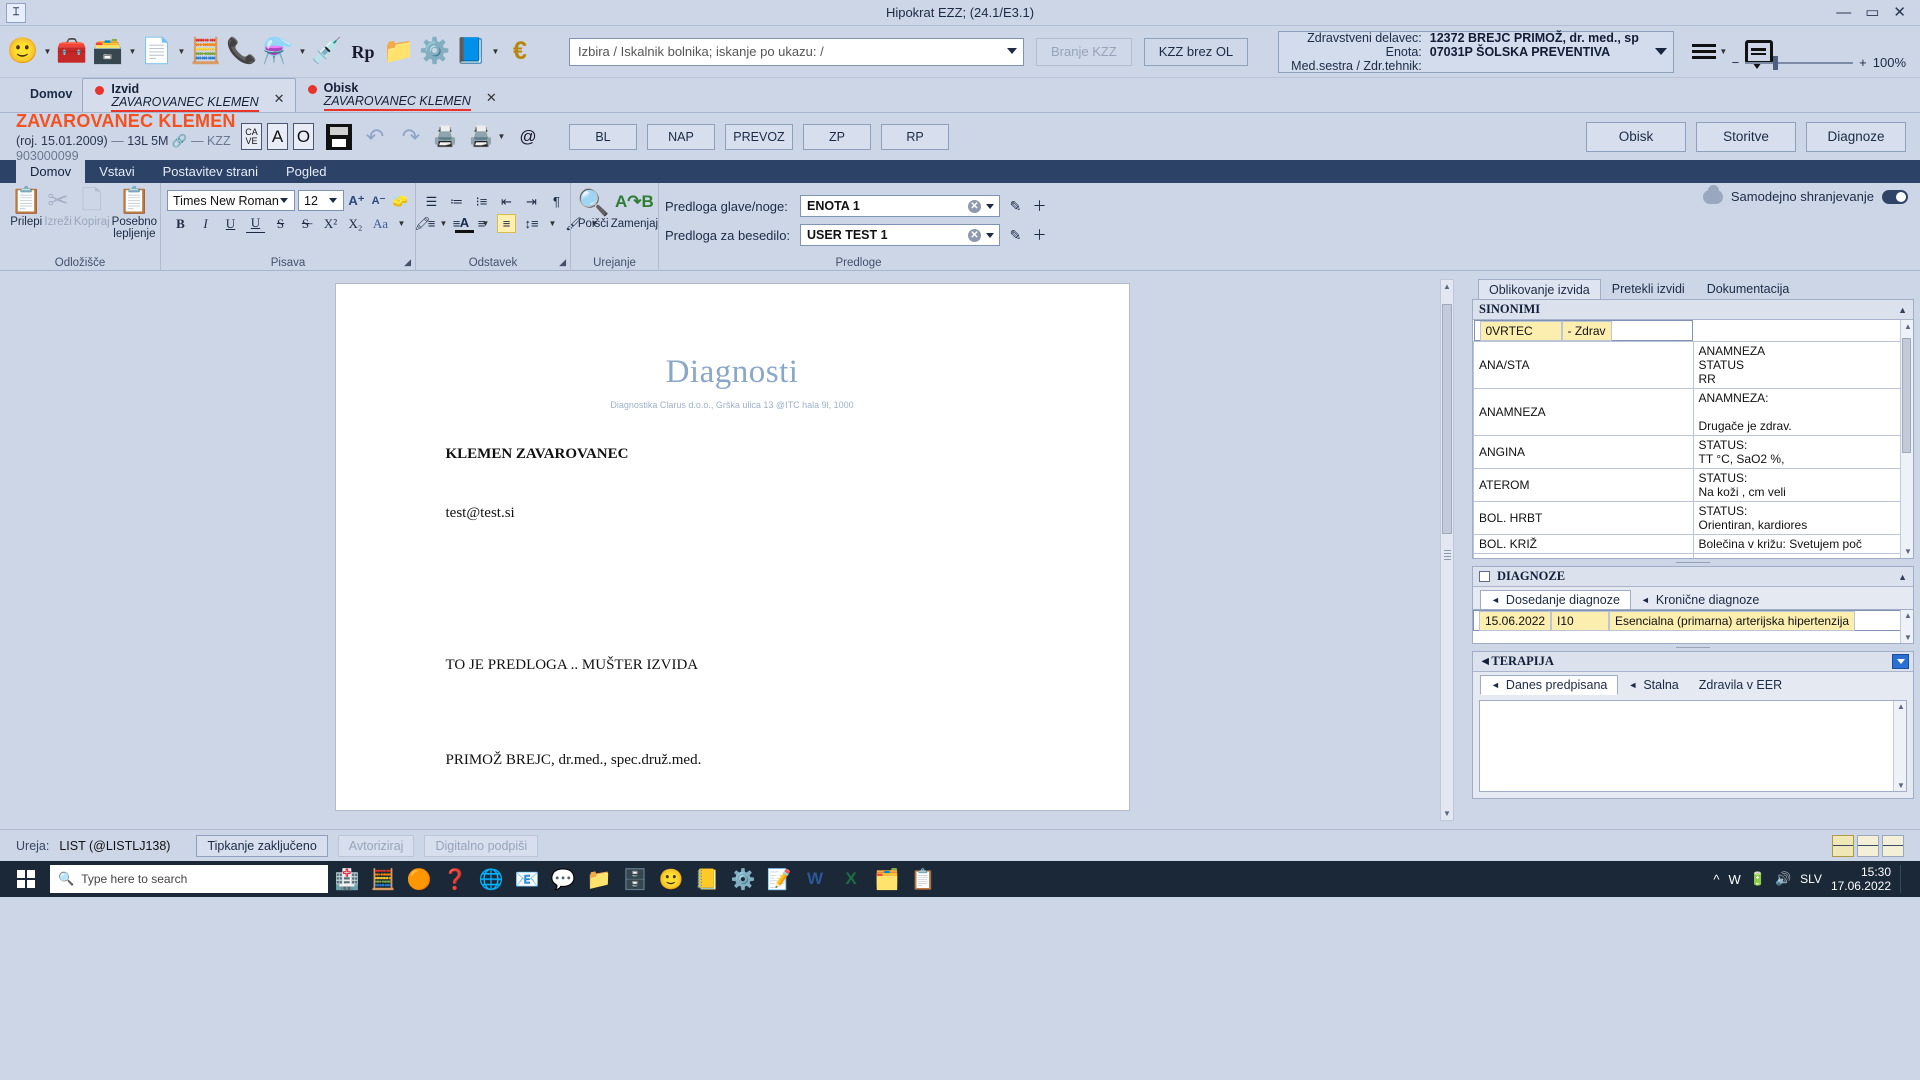 This screenshot has height=1080, width=1920. Describe the element at coordinates (556, 201) in the screenshot. I see `pilcrow-icon: ¶` at that location.